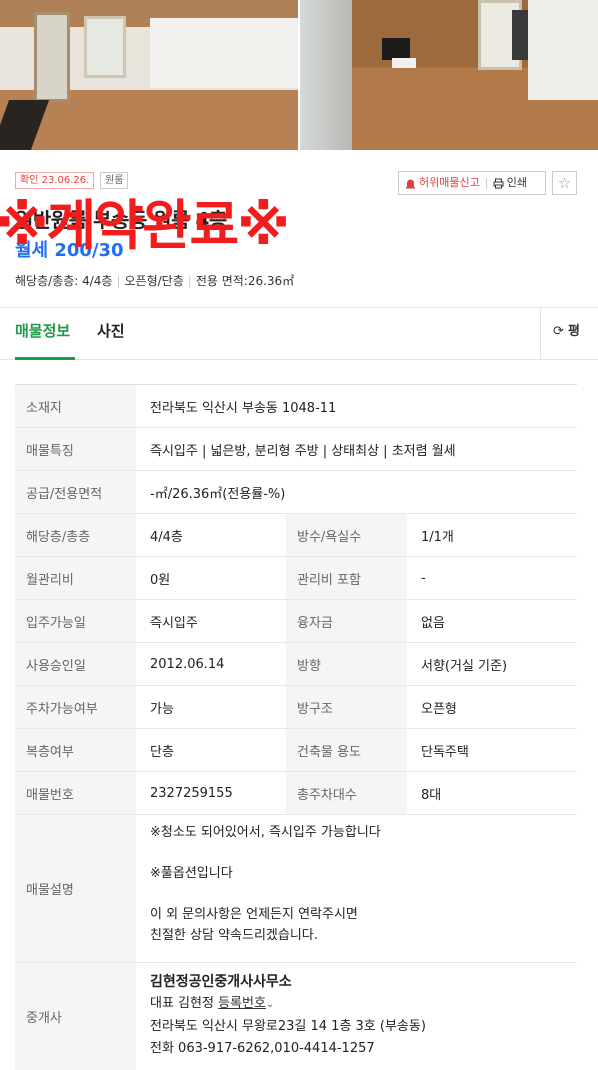 This screenshot has height=1070, width=598. What do you see at coordinates (326, 75) in the screenshot?
I see `photo-window` at bounding box center [326, 75].